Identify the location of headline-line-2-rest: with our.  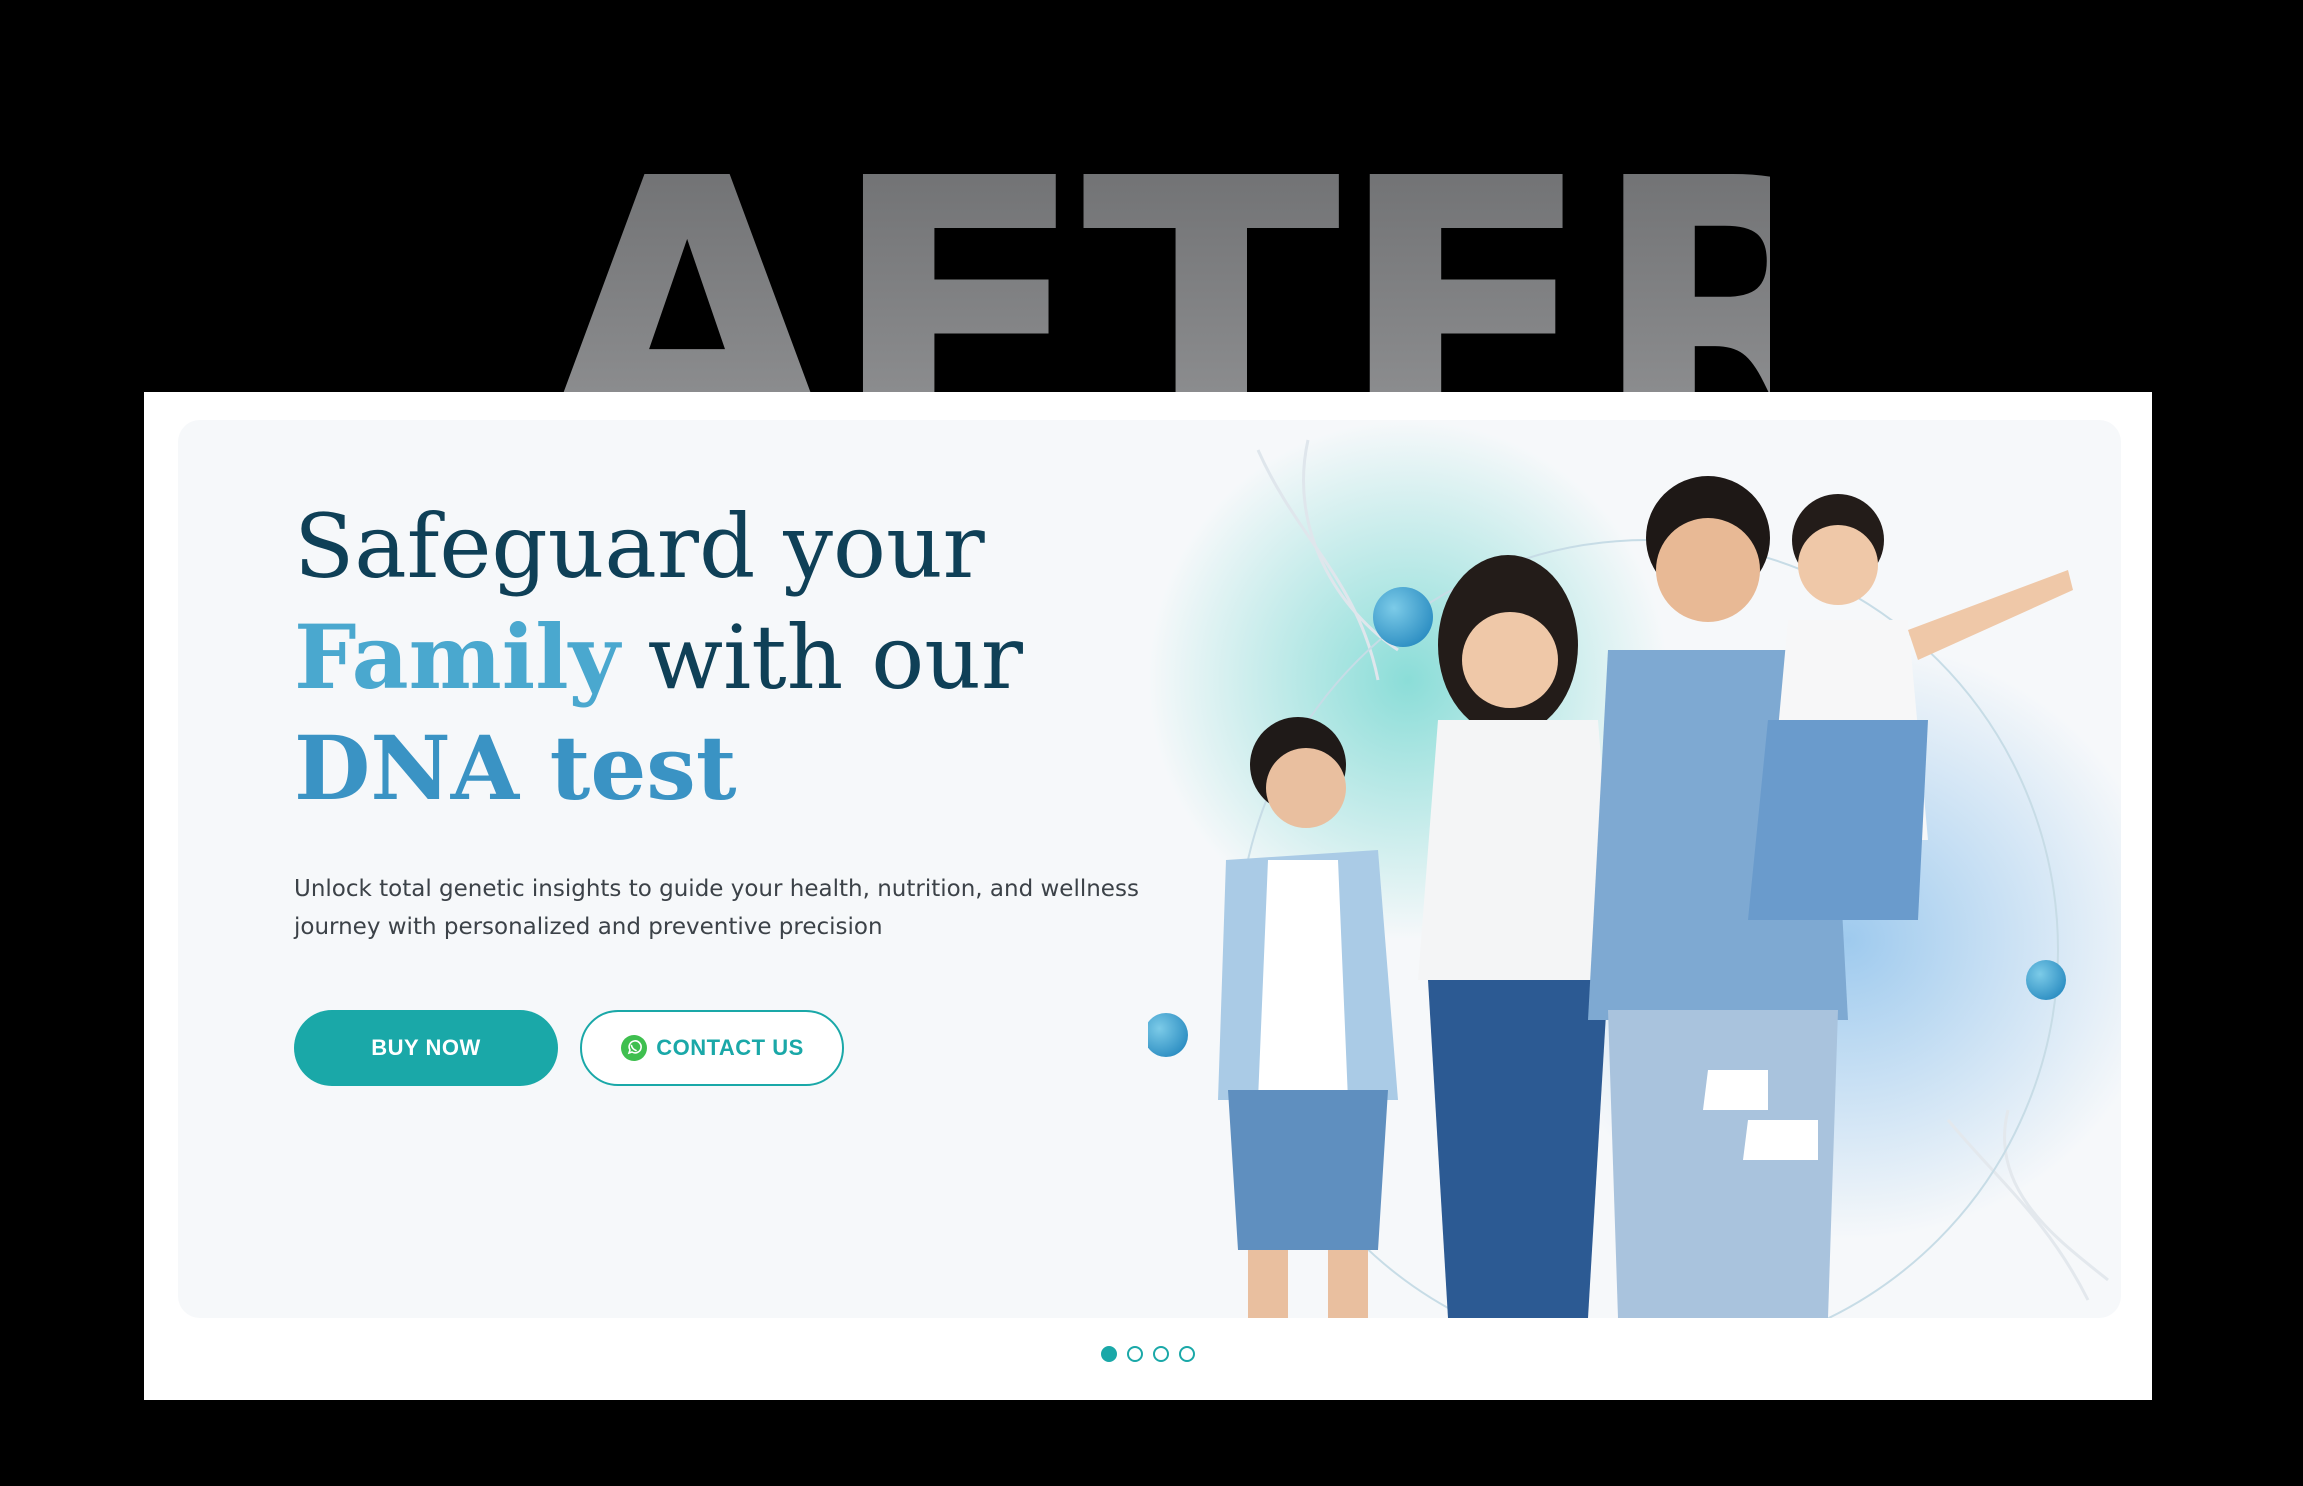
(821, 657).